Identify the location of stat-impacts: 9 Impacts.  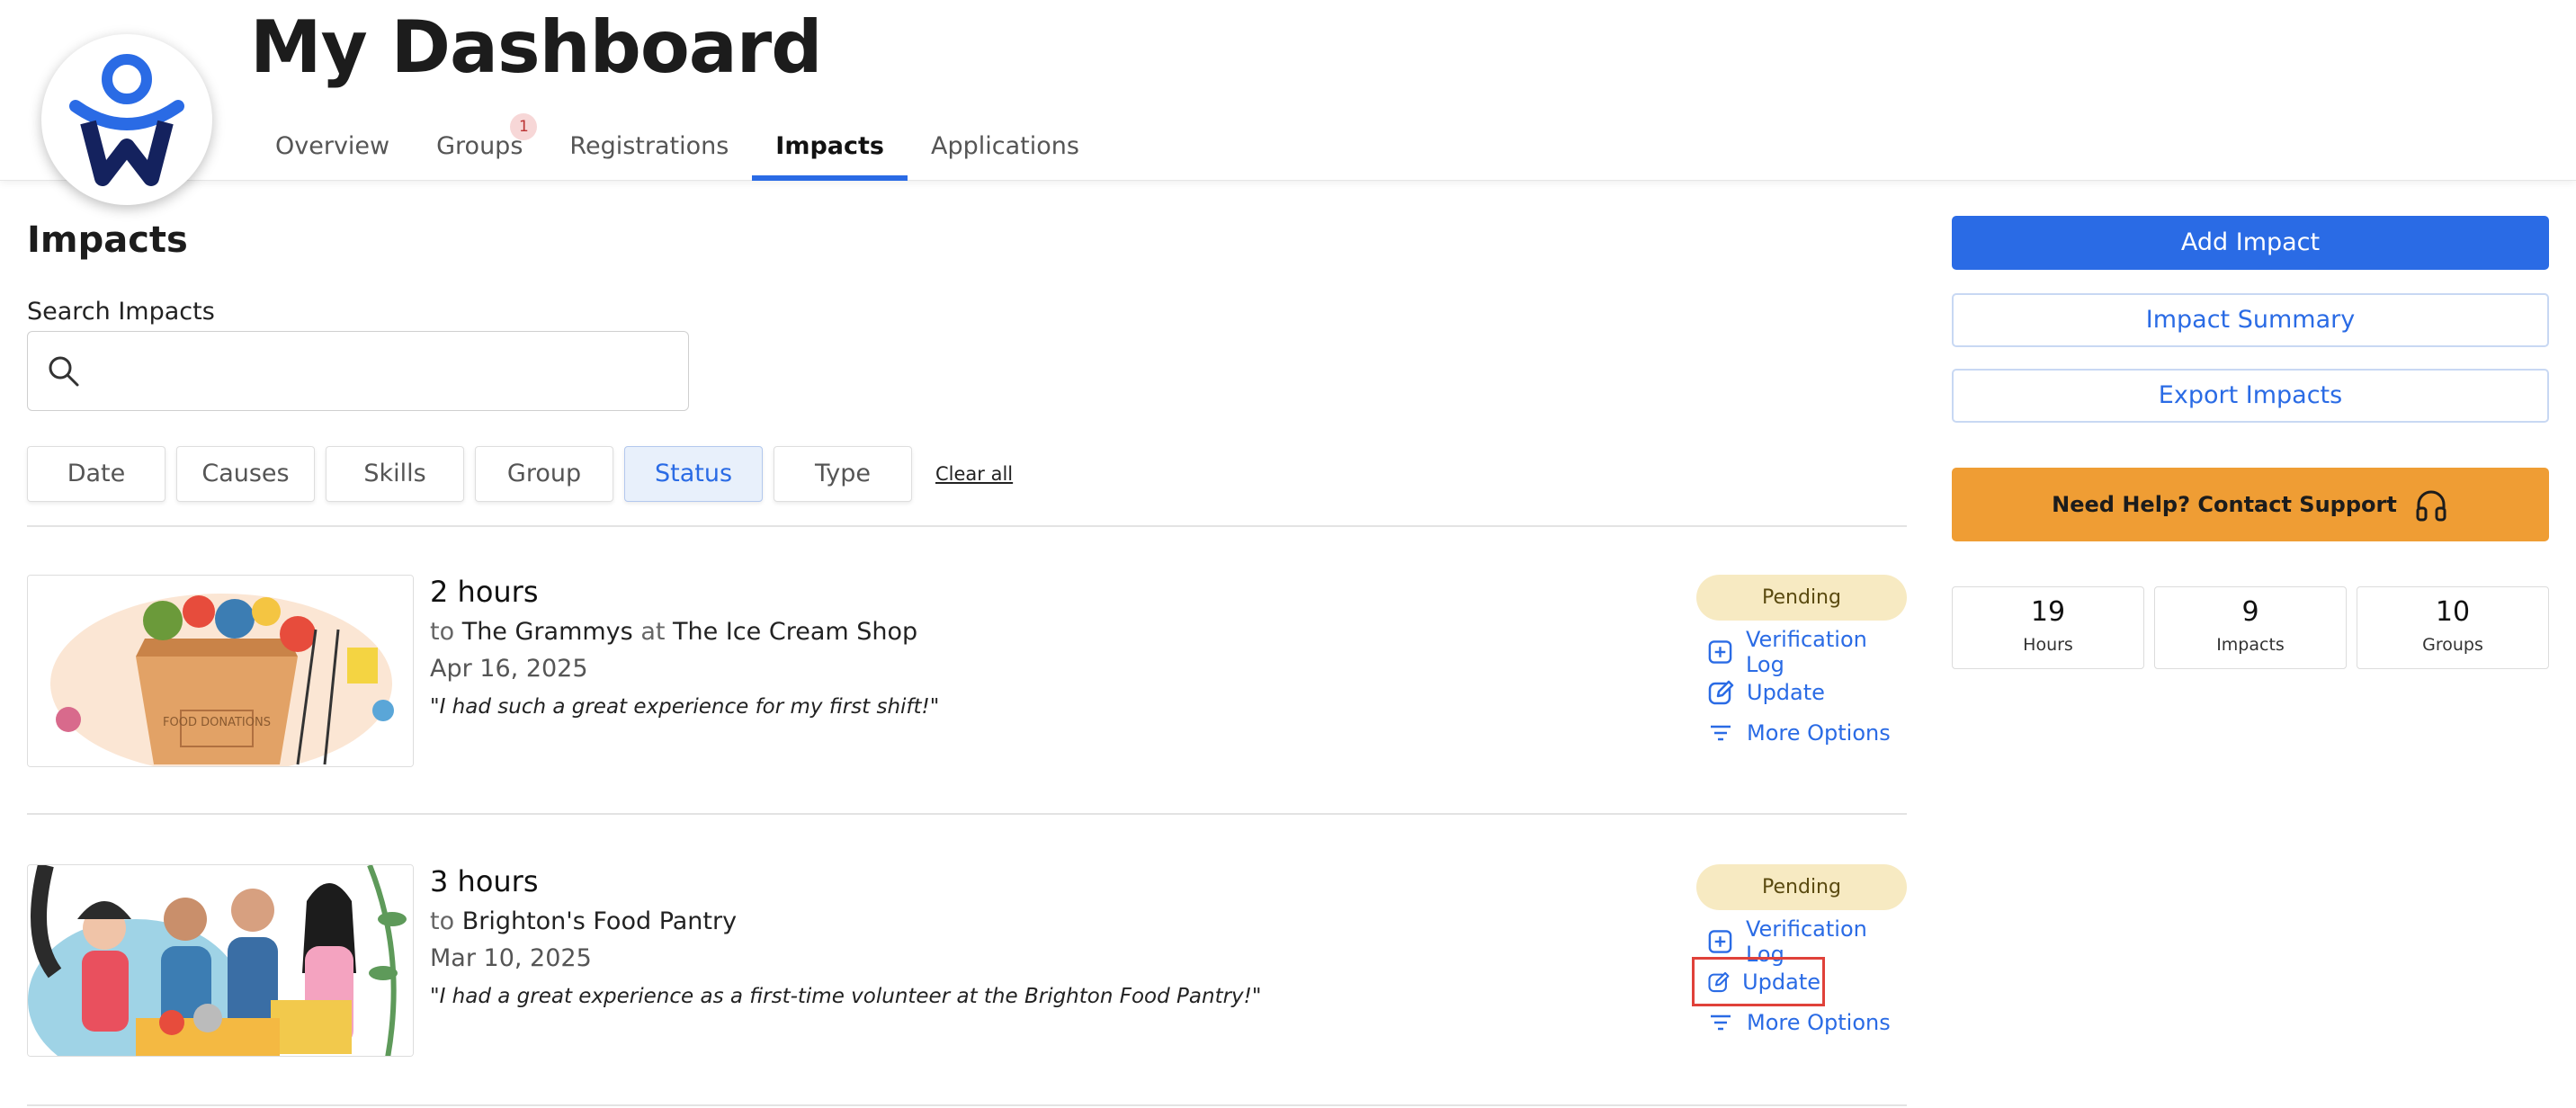
(2250, 627).